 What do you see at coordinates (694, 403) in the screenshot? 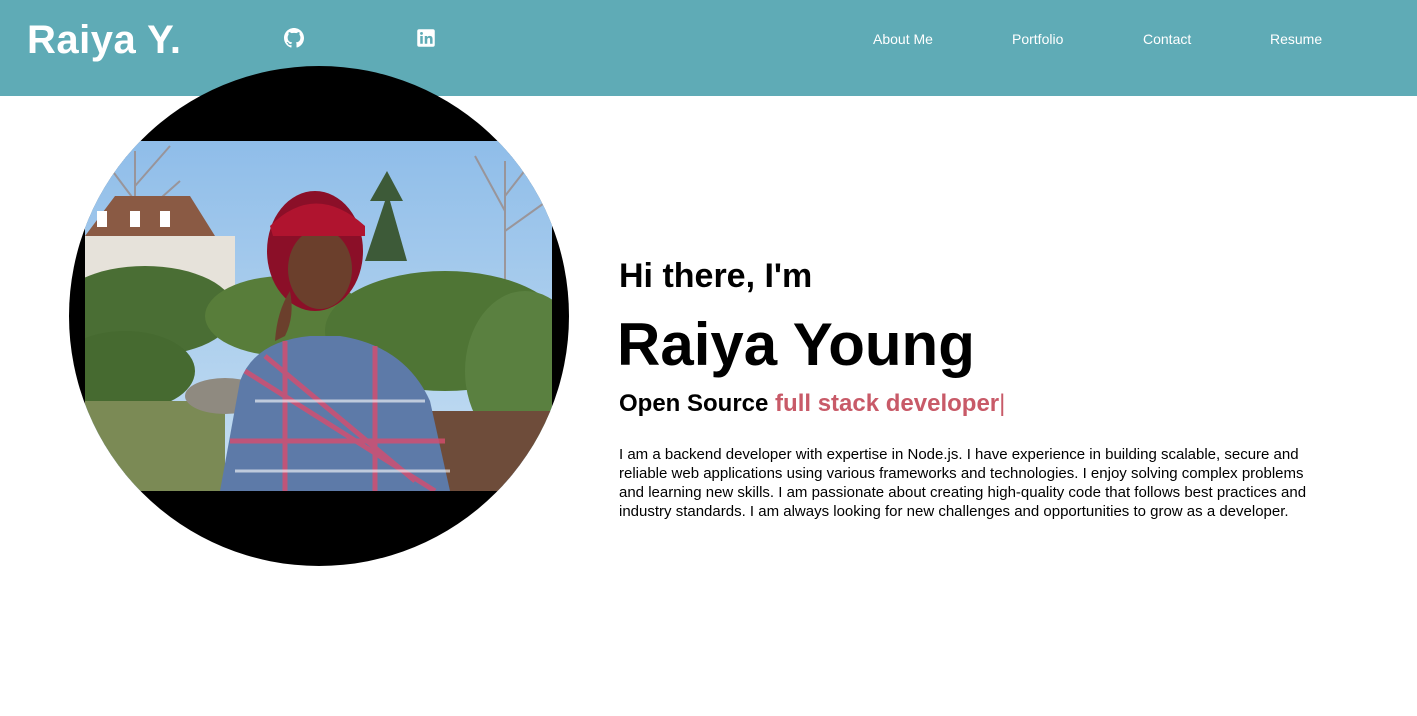
I see `tagline-prefix: Open Source` at bounding box center [694, 403].